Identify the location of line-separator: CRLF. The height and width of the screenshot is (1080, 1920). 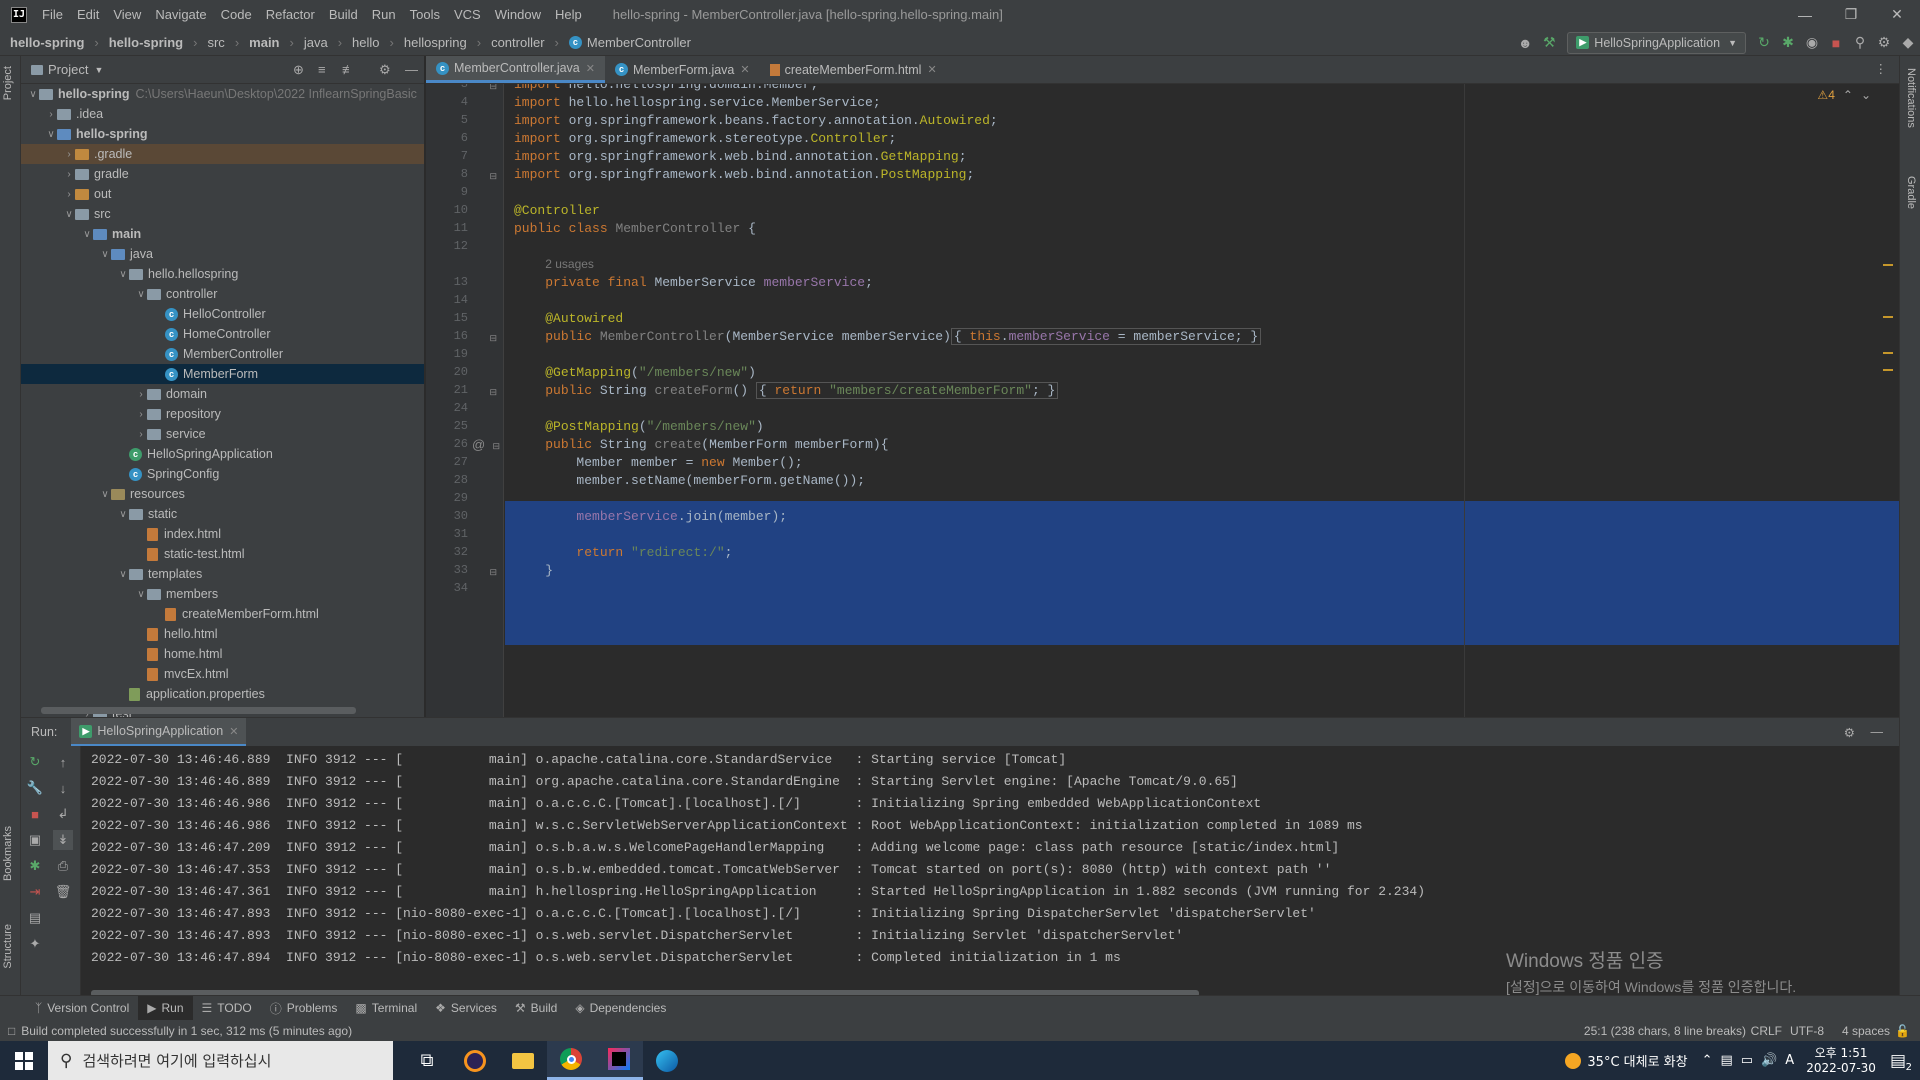
(1766, 1031).